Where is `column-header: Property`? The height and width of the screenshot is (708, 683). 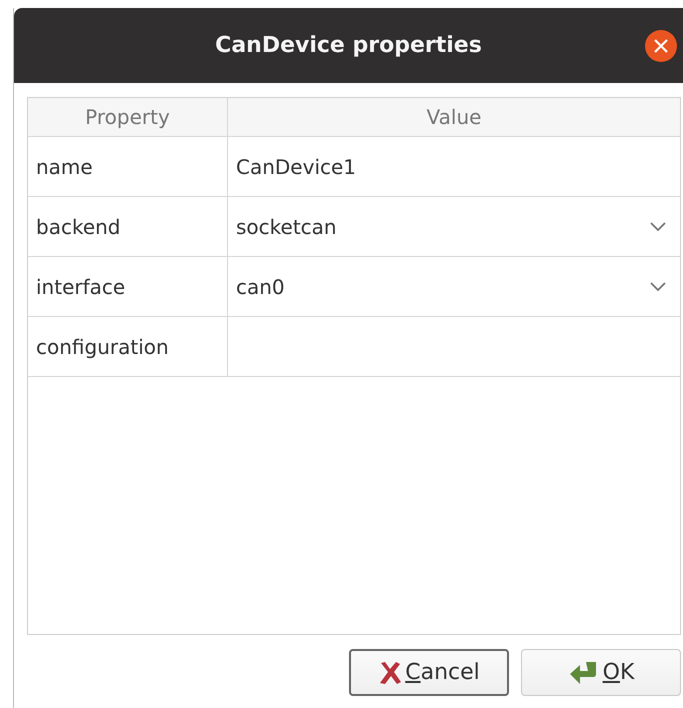
column-header: Property is located at coordinates (128, 117).